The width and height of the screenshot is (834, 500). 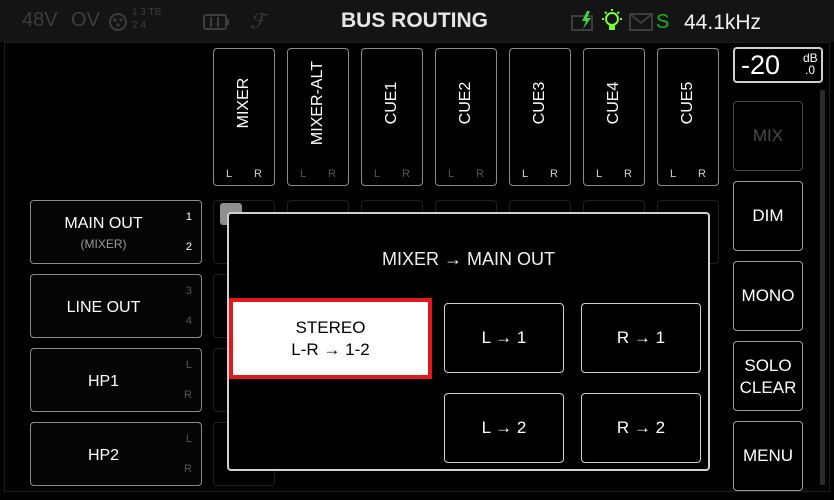 What do you see at coordinates (139, 25) in the screenshot?
I see `input-numbers-bottom: 2 4` at bounding box center [139, 25].